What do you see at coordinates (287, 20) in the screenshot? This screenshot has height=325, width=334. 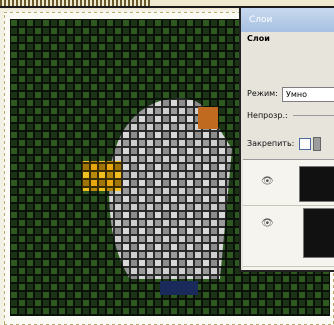 I see `panel-title-bar: Слои` at bounding box center [287, 20].